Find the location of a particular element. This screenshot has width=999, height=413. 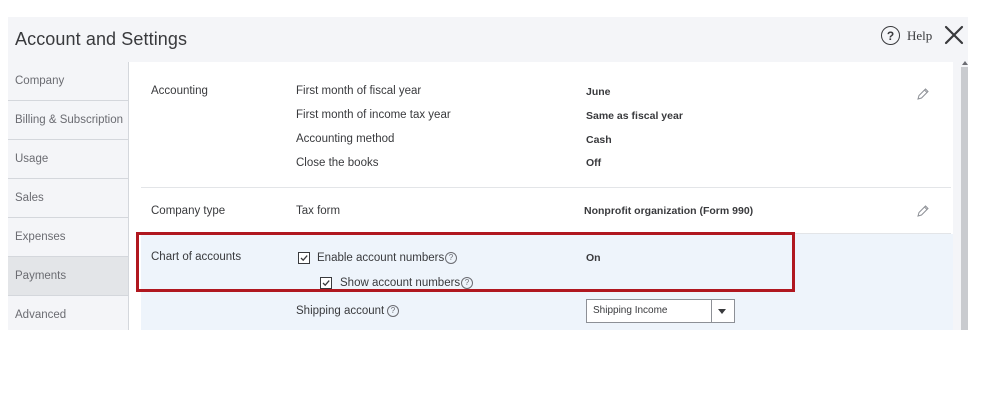

shipping-account-select: Shipping Income is located at coordinates (660, 311).